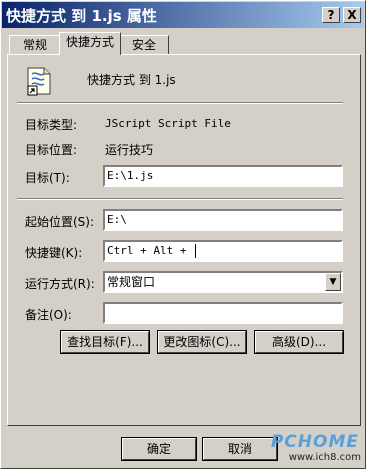 The width and height of the screenshot is (366, 469). What do you see at coordinates (223, 220) in the screenshot?
I see `start-in-input: E:\` at bounding box center [223, 220].